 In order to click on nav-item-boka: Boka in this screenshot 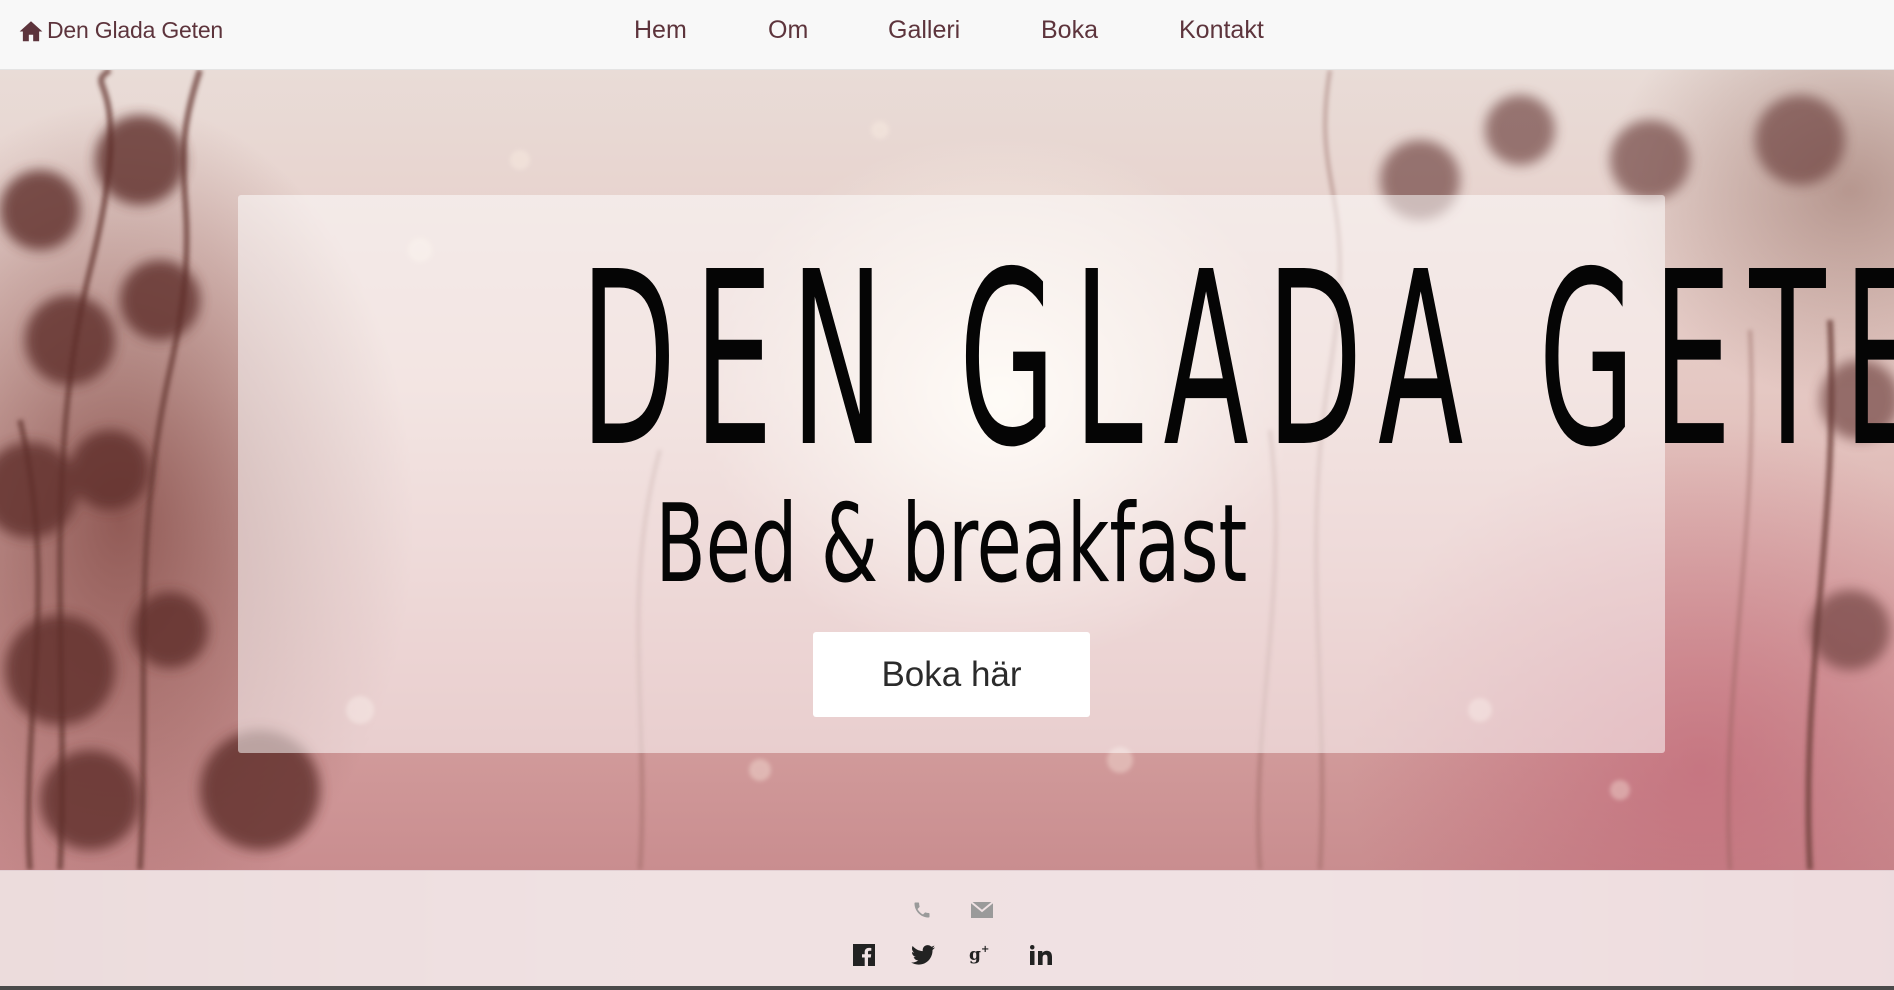, I will do `click(1069, 30)`.